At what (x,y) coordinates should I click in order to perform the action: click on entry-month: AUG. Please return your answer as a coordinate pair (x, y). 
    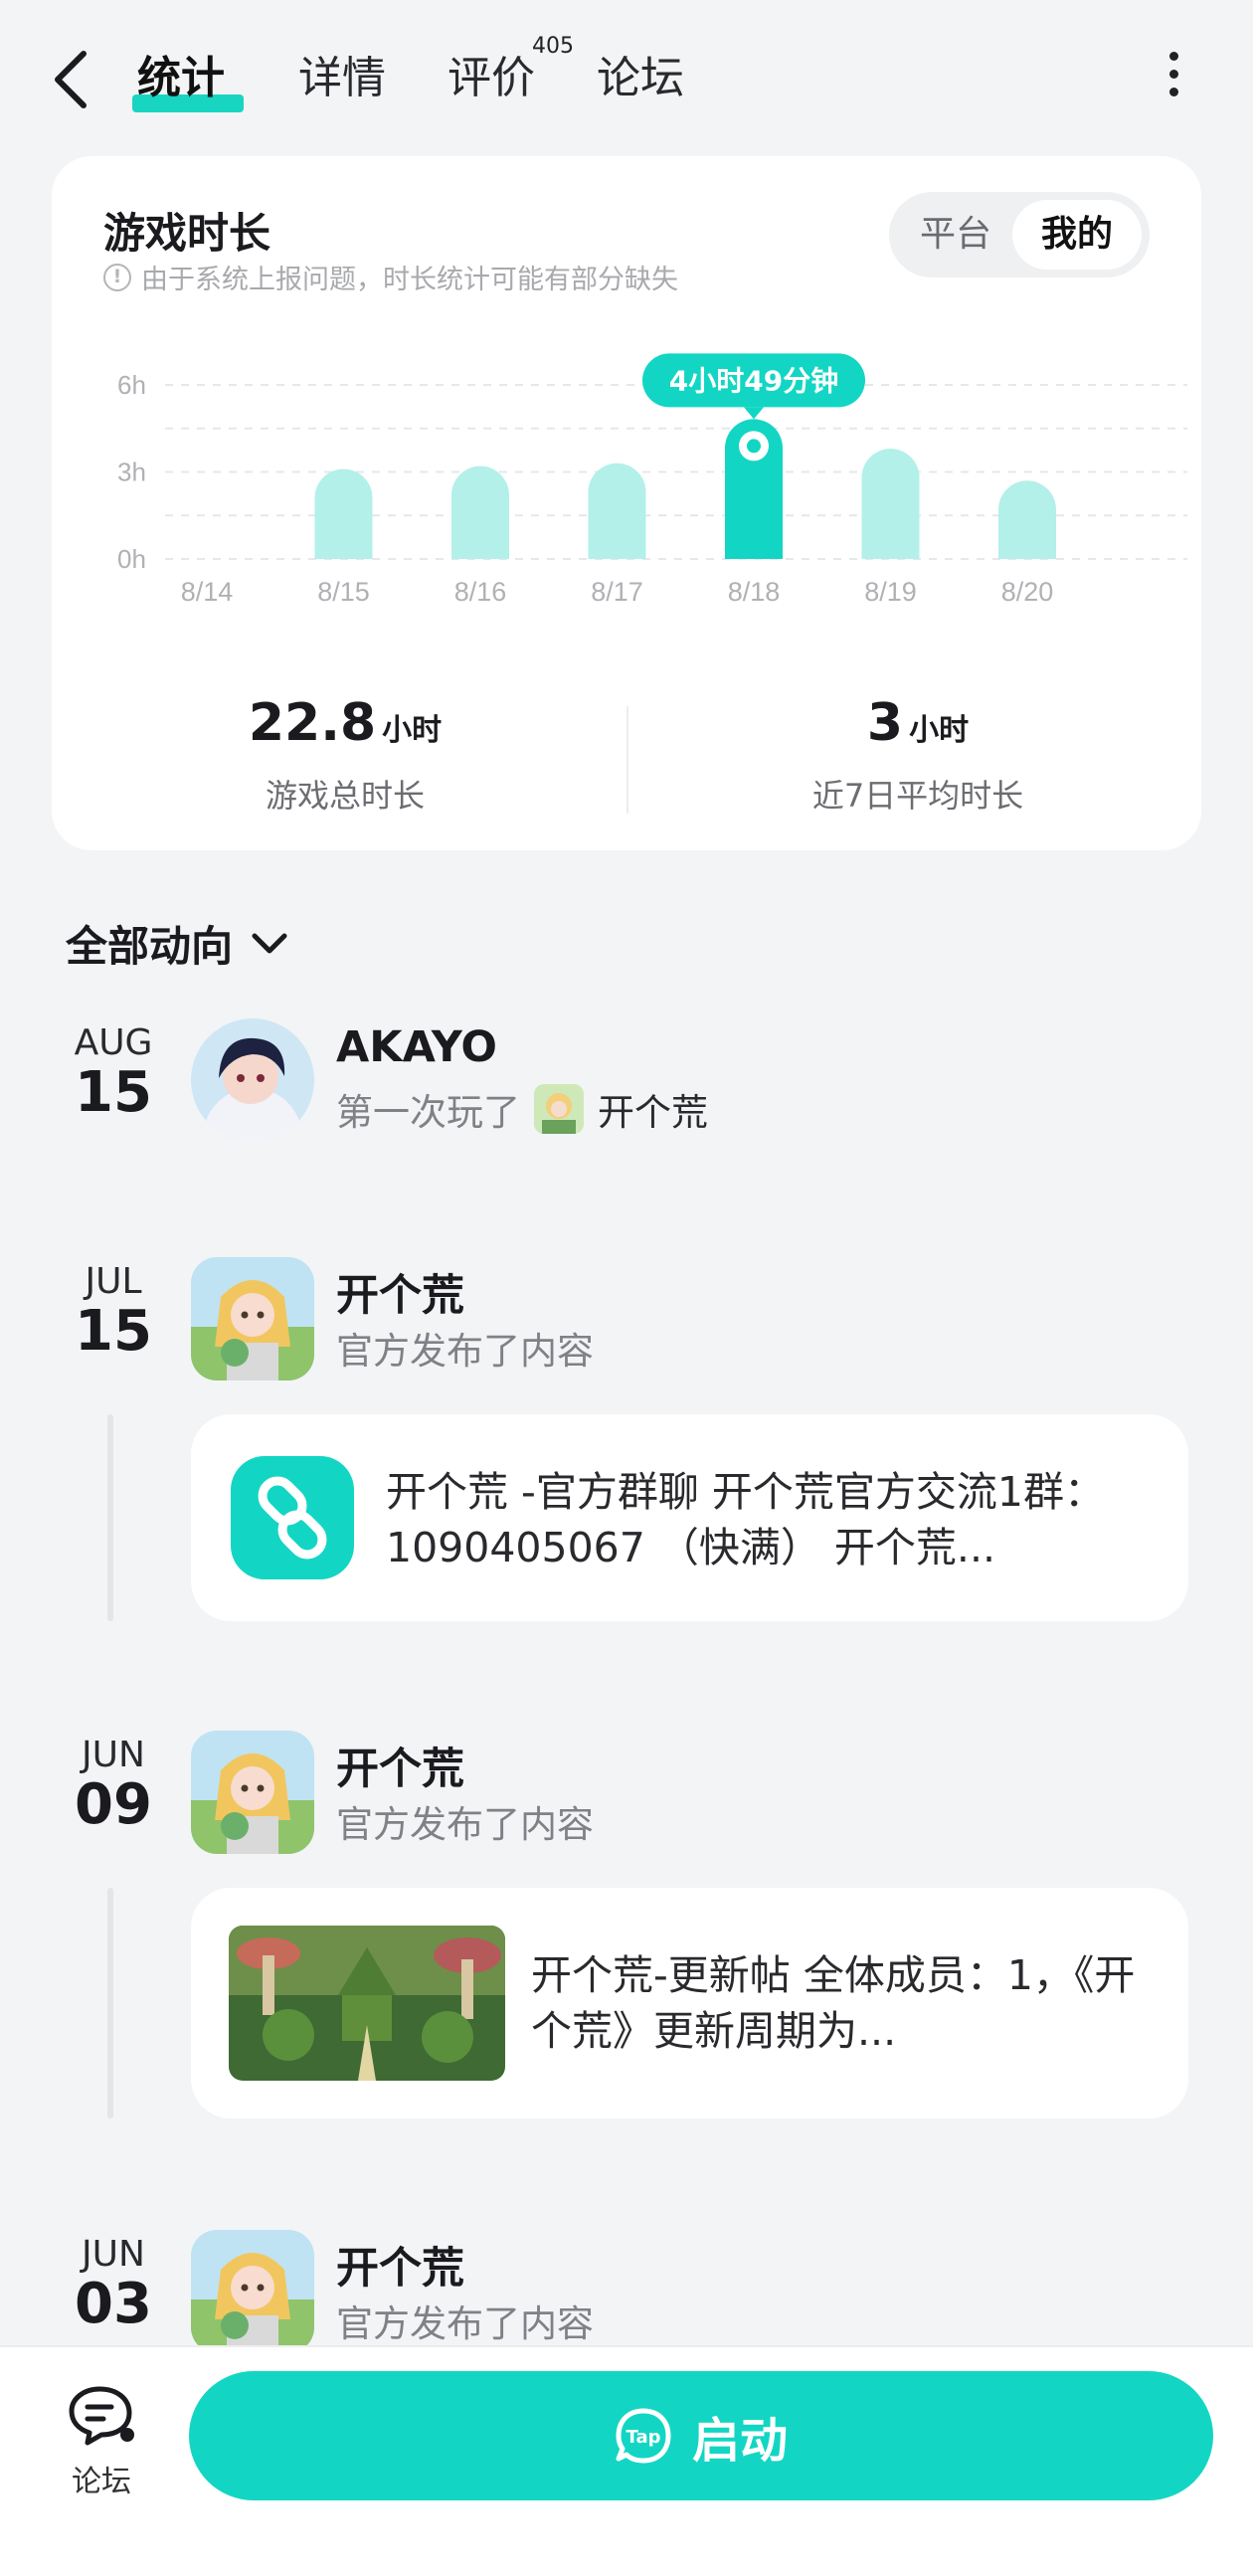
    Looking at the image, I should click on (113, 1042).